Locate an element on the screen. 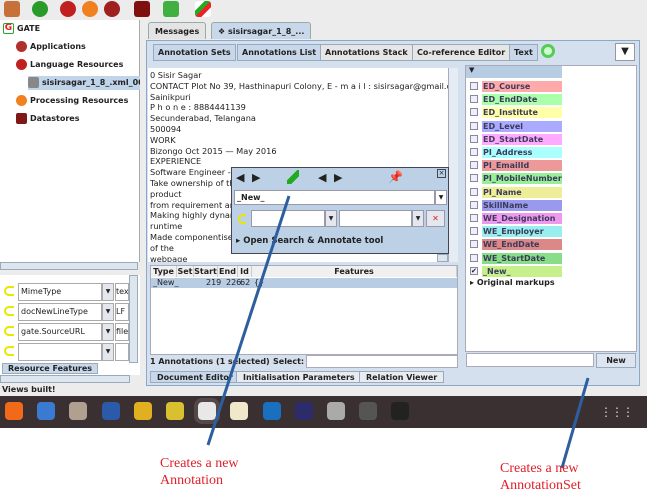 The width and height of the screenshot is (647, 497). callout-new-annotation: Creates a new Annotation is located at coordinates (199, 472).